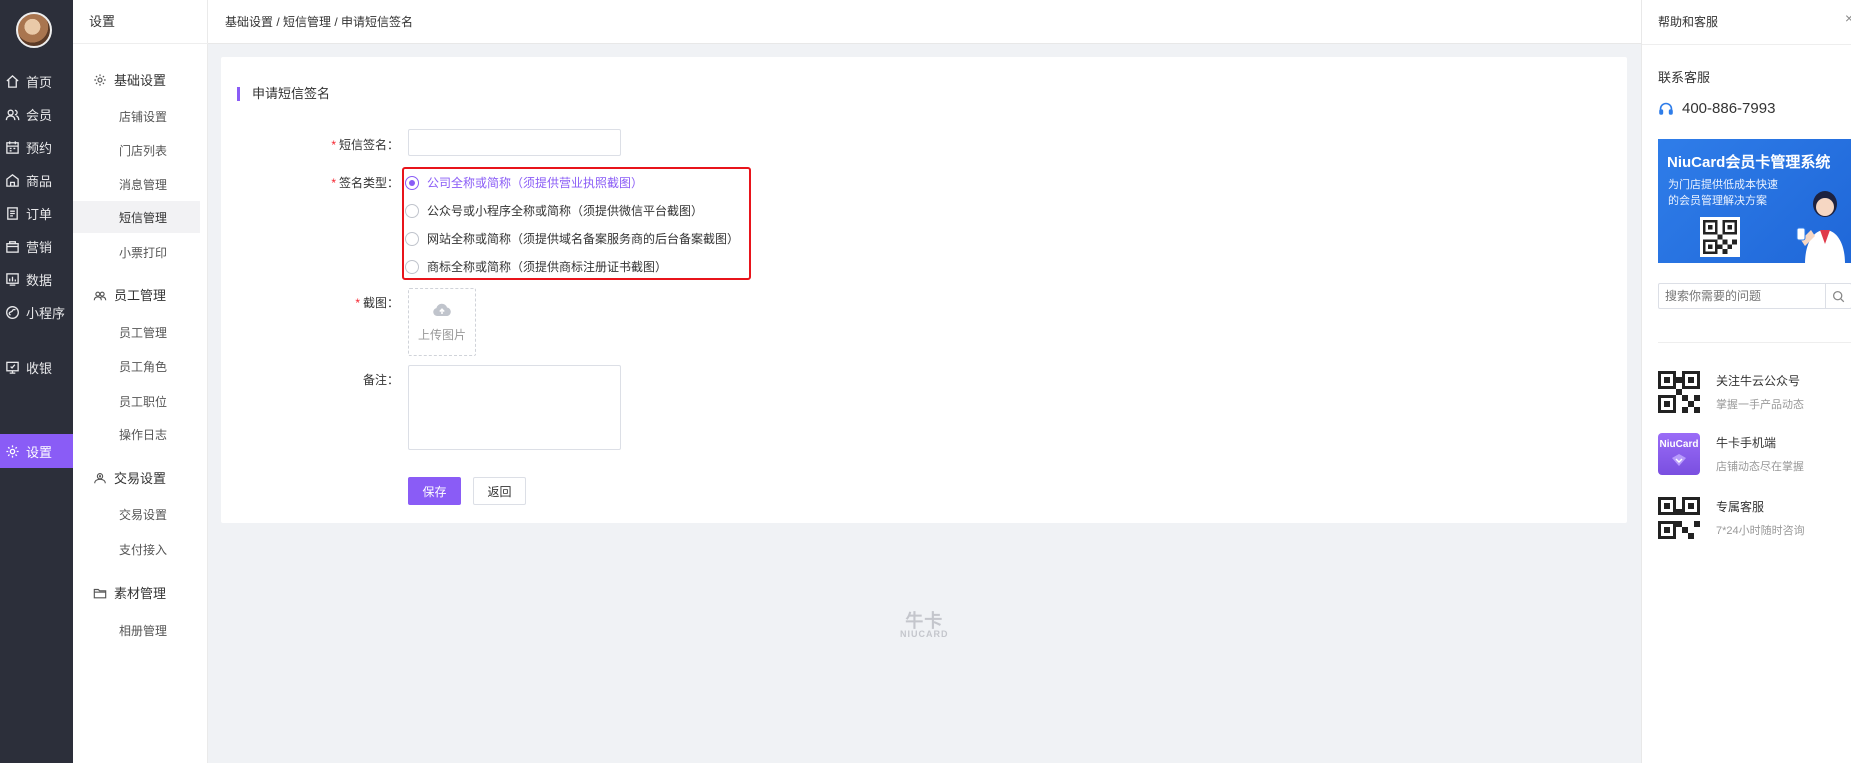 The image size is (1851, 763). I want to click on submenu-item-receipt-print: 小票打印, so click(136, 252).